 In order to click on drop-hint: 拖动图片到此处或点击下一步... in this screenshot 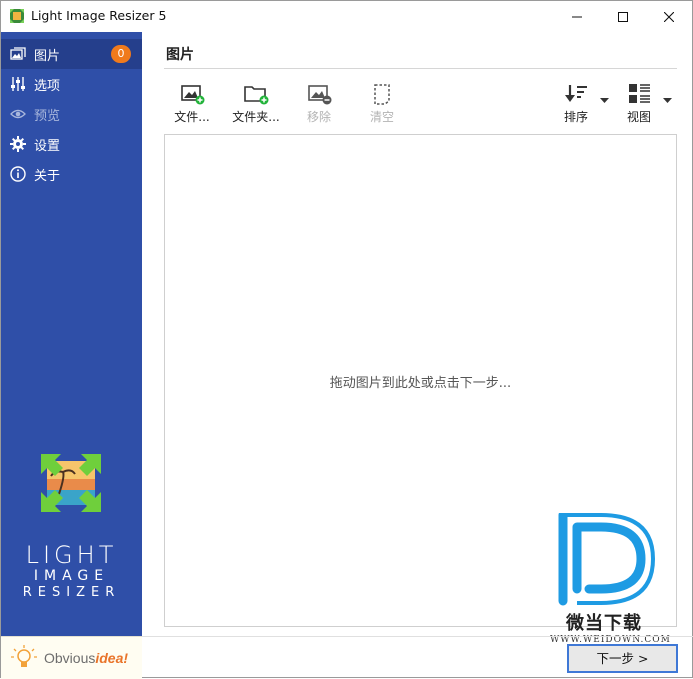, I will do `click(420, 383)`.